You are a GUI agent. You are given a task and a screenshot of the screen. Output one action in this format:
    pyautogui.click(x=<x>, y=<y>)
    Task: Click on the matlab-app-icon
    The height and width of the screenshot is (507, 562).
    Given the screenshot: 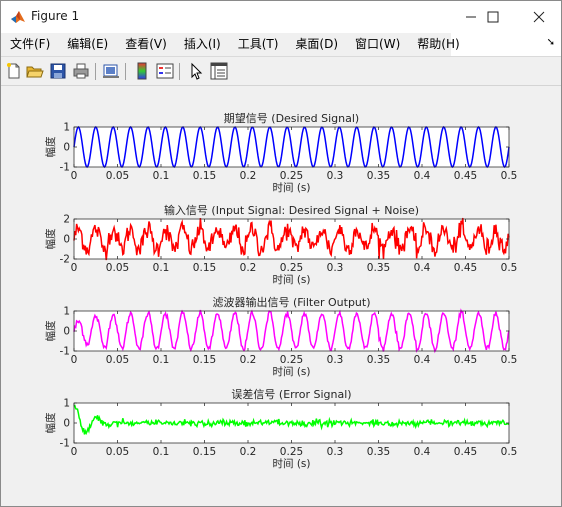 What is the action you would take?
    pyautogui.click(x=18, y=17)
    